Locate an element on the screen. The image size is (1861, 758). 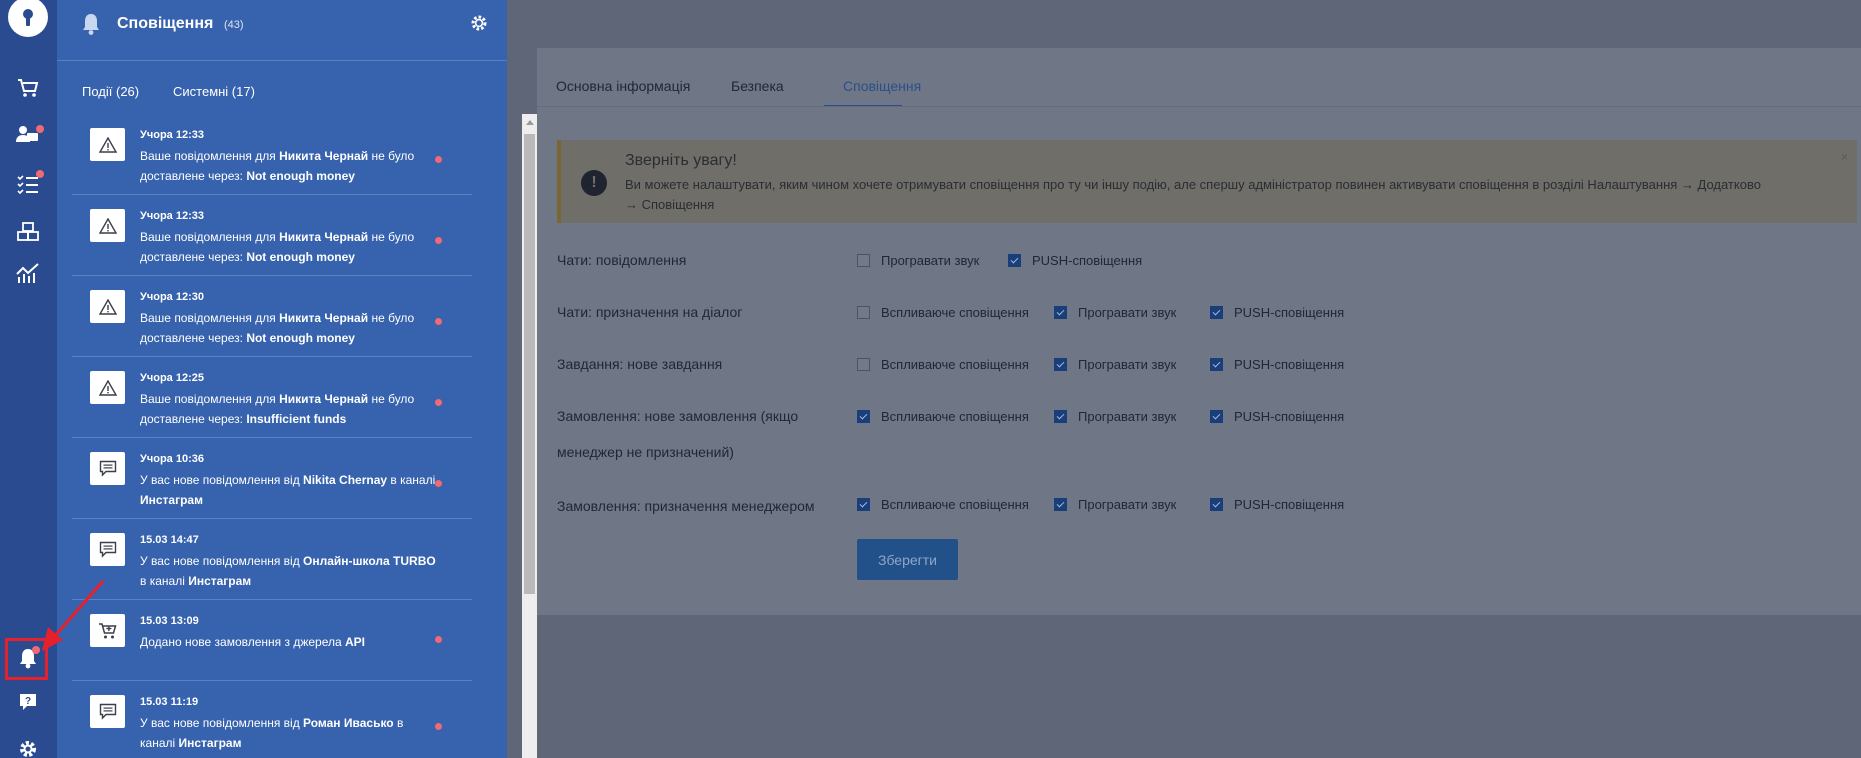
gear-icon is located at coordinates (479, 23).